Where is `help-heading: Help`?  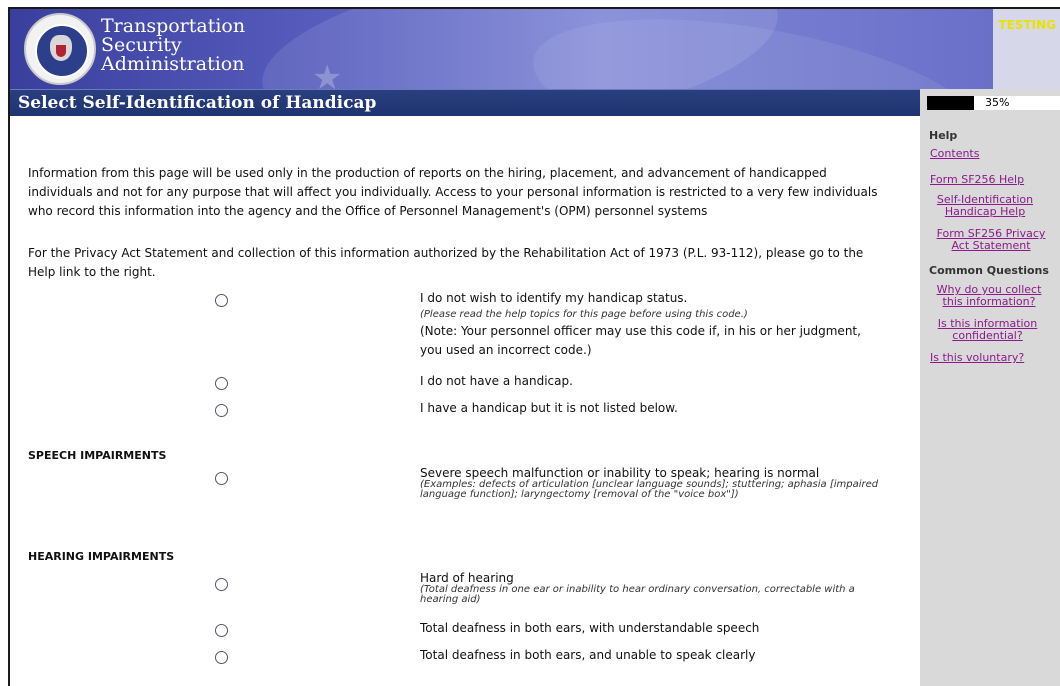 help-heading: Help is located at coordinates (943, 135).